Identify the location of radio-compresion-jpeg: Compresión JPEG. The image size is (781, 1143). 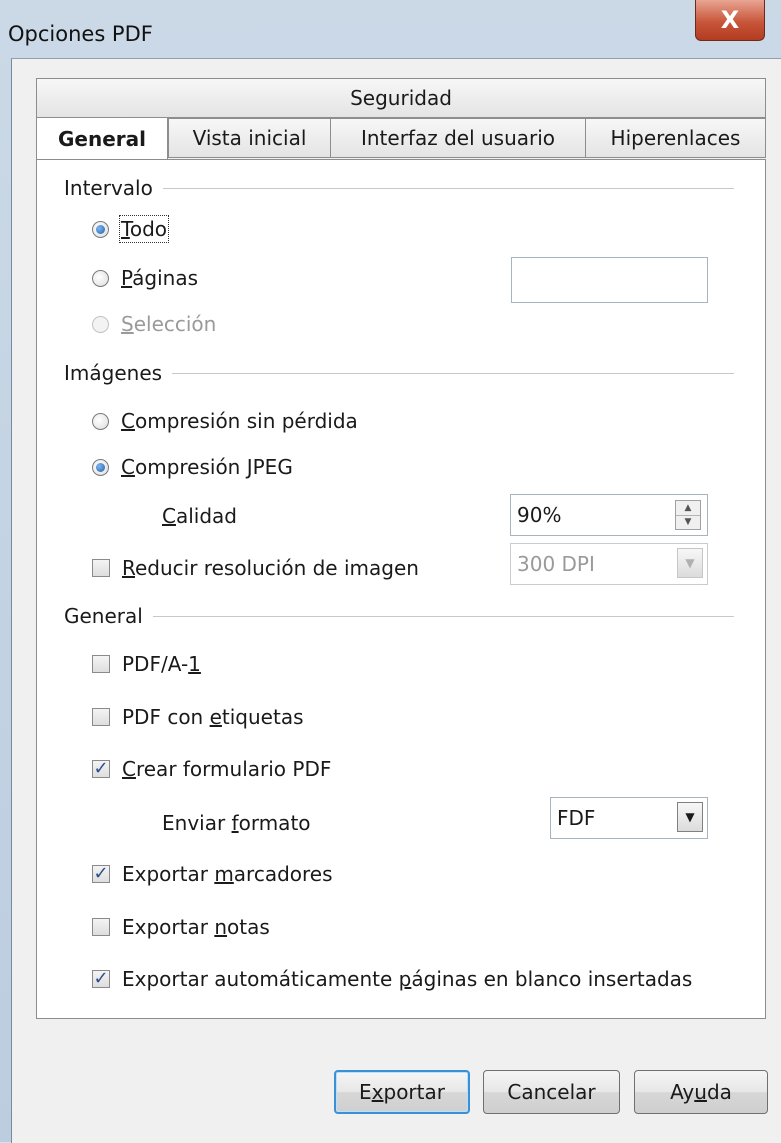
(192, 467).